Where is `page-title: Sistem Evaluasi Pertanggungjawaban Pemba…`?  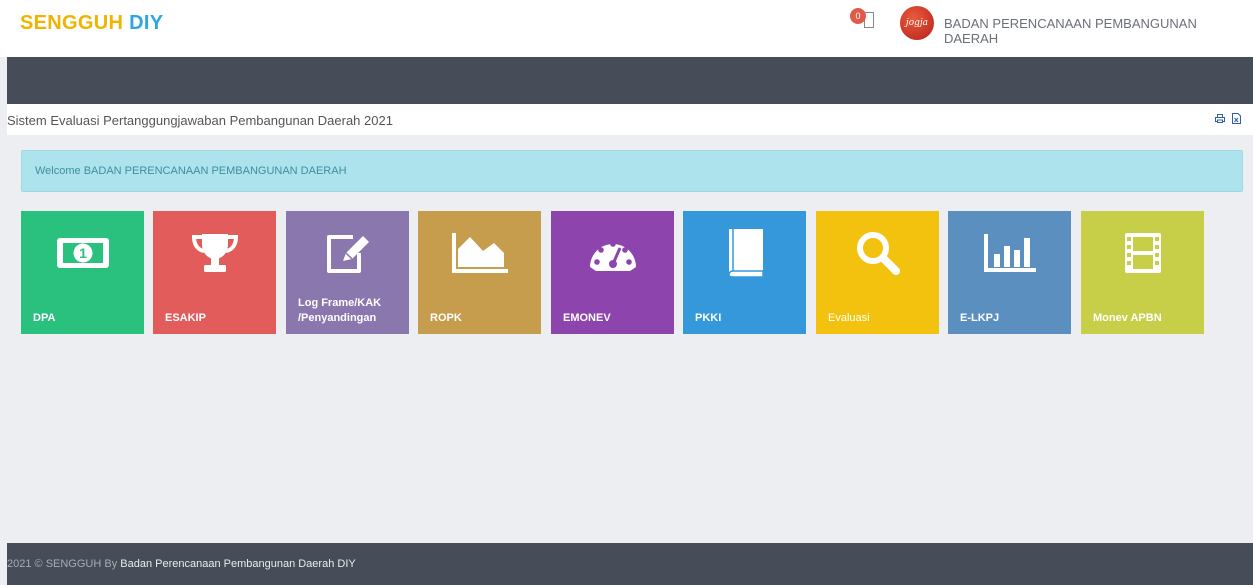
page-title: Sistem Evaluasi Pertanggungjawaban Pemba… is located at coordinates (200, 120).